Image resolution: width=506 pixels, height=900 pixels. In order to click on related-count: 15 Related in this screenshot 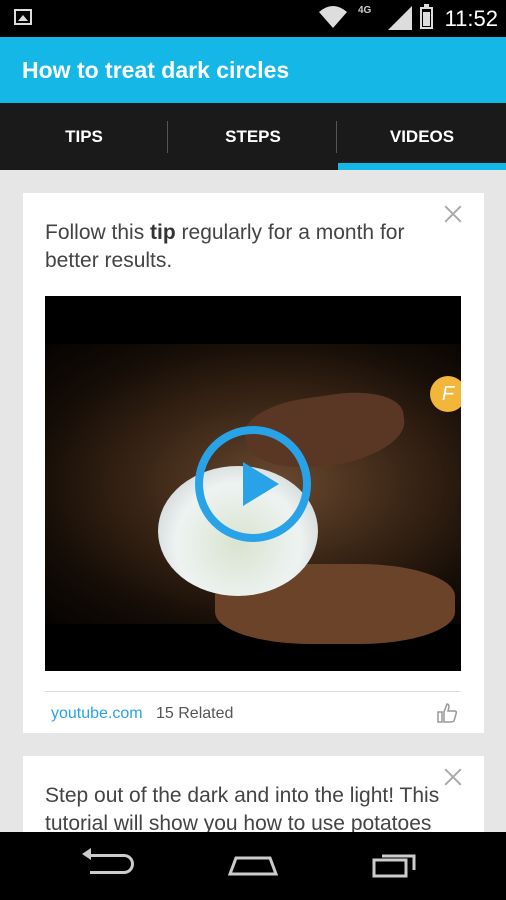, I will do `click(194, 714)`.